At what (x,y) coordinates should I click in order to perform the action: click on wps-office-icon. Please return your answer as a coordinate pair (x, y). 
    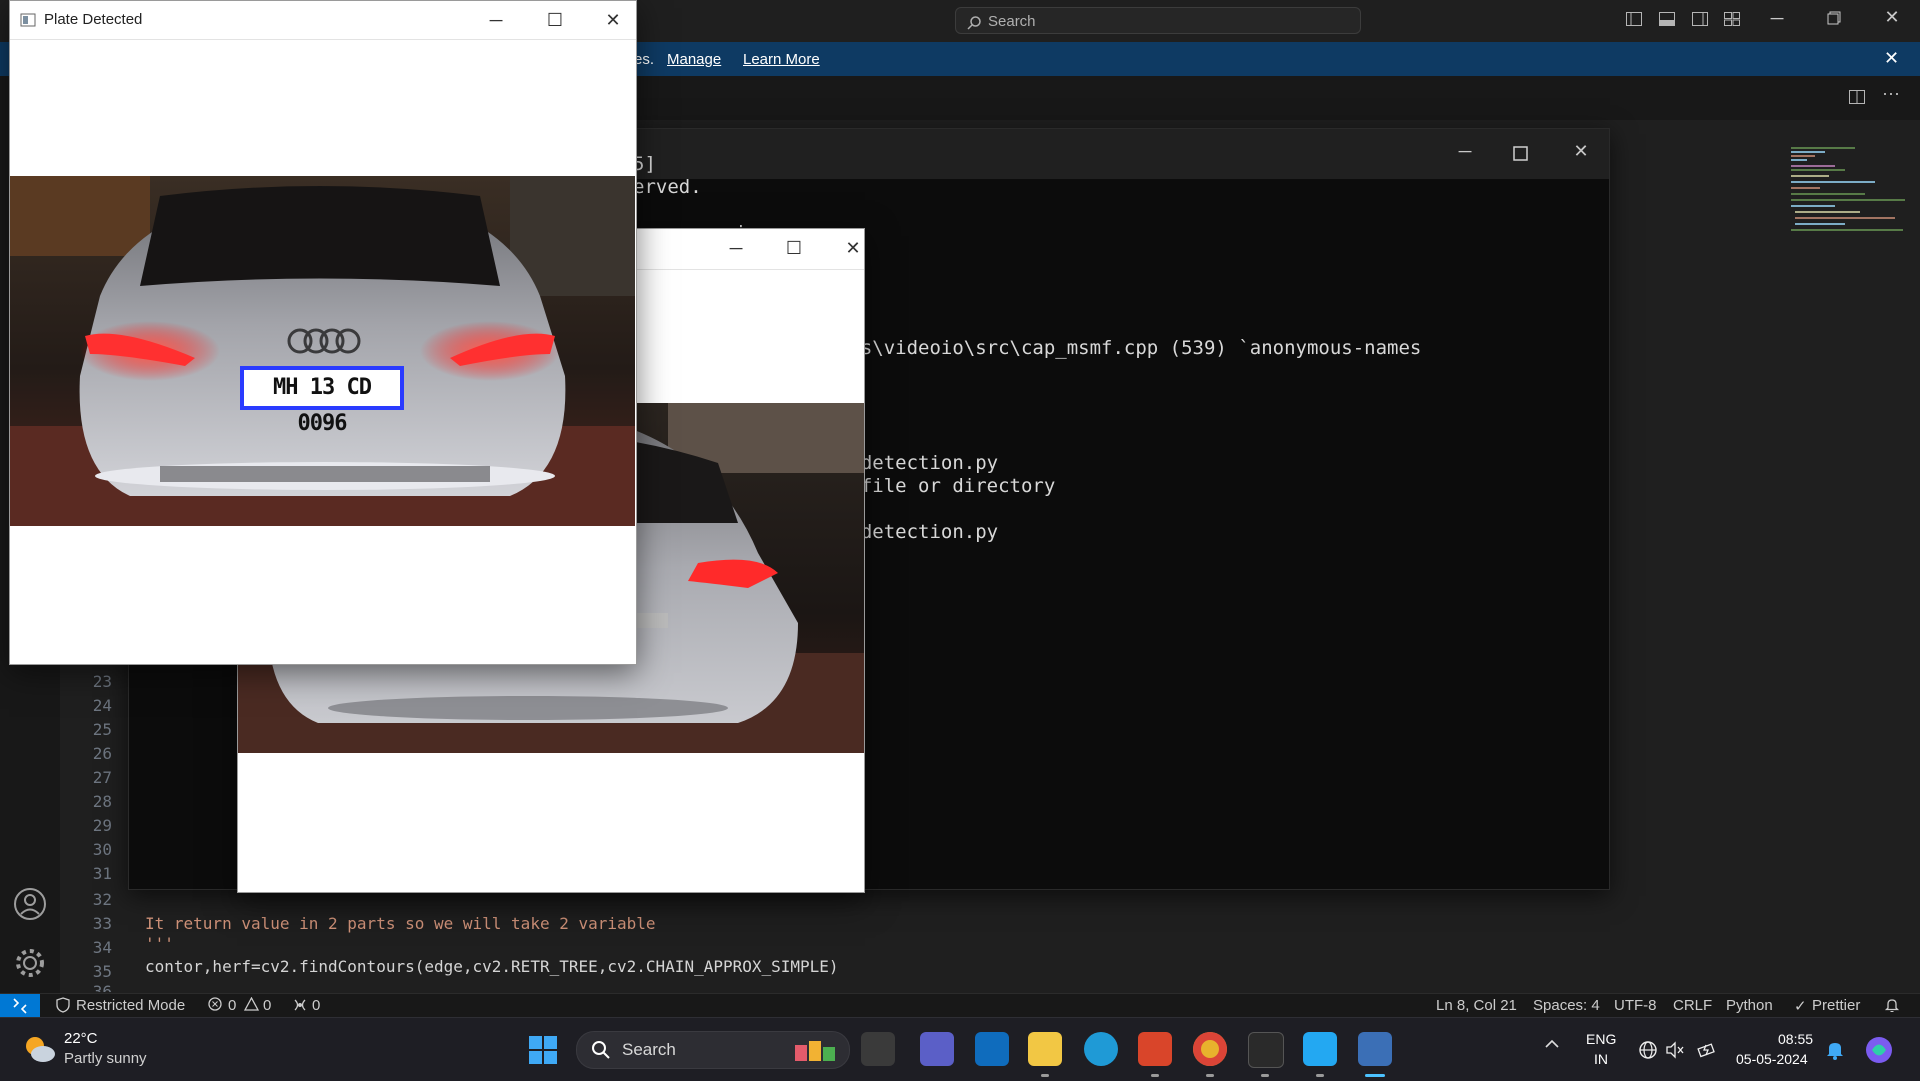
    Looking at the image, I should click on (1155, 1049).